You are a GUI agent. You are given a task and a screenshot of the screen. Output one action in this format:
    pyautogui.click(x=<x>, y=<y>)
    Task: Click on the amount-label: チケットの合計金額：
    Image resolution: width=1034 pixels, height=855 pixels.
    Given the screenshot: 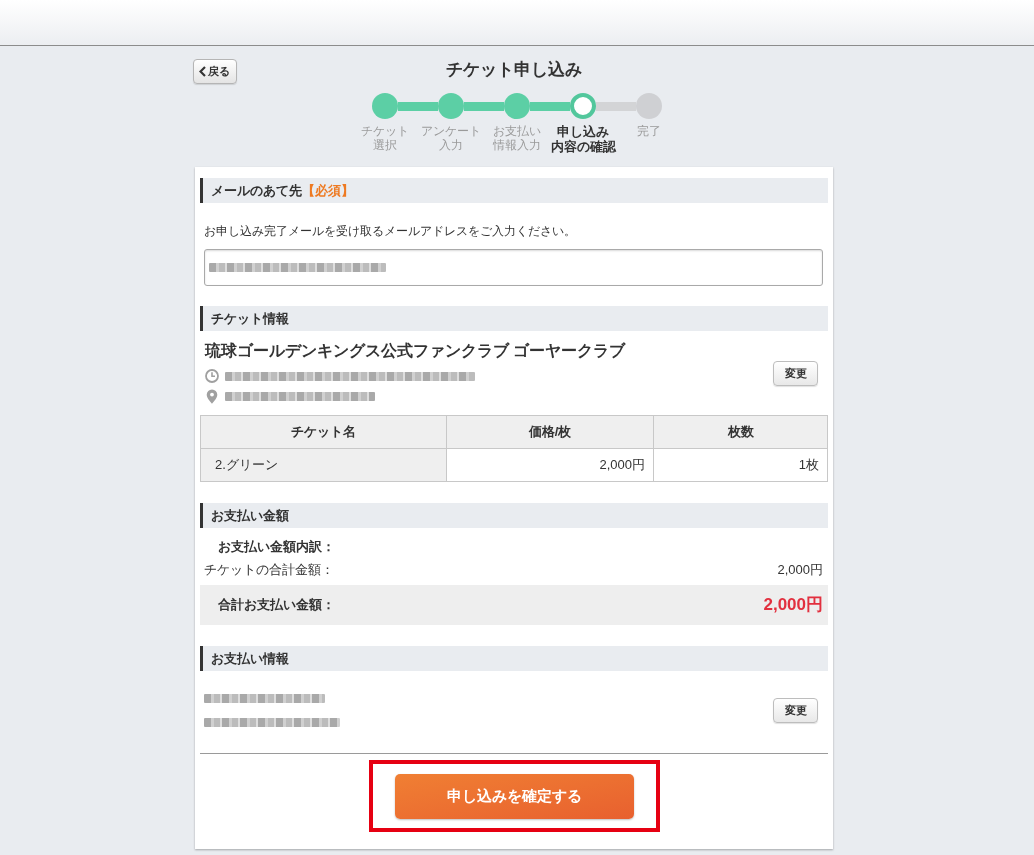 What is the action you would take?
    pyautogui.click(x=269, y=570)
    